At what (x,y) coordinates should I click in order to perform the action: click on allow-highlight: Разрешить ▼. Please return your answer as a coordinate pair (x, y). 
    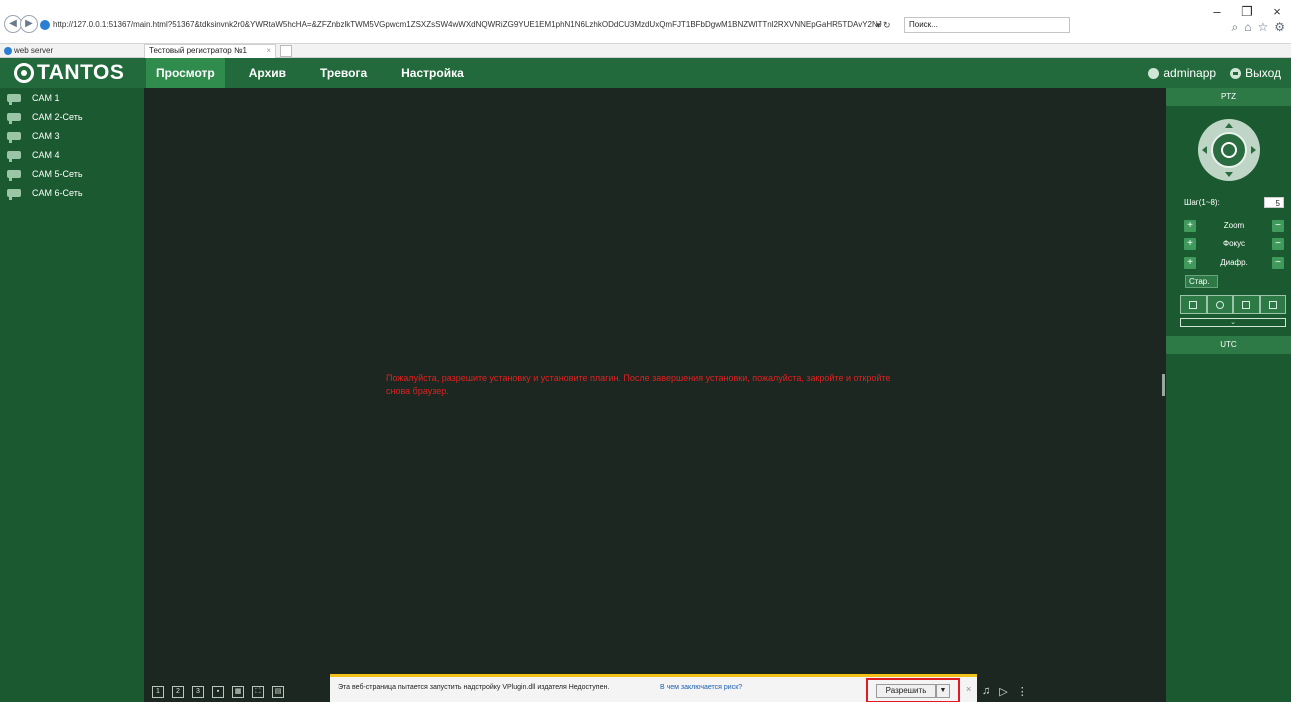
    Looking at the image, I should click on (913, 690).